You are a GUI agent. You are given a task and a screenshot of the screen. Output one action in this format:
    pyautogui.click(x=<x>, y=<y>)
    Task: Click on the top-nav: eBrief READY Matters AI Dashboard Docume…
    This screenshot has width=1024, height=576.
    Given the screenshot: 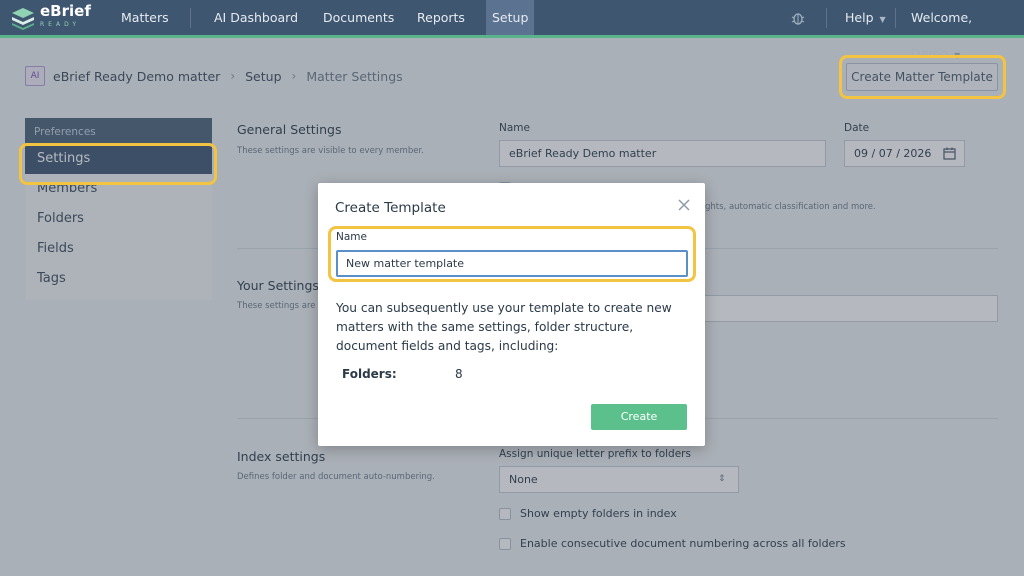 What is the action you would take?
    pyautogui.click(x=512, y=30)
    